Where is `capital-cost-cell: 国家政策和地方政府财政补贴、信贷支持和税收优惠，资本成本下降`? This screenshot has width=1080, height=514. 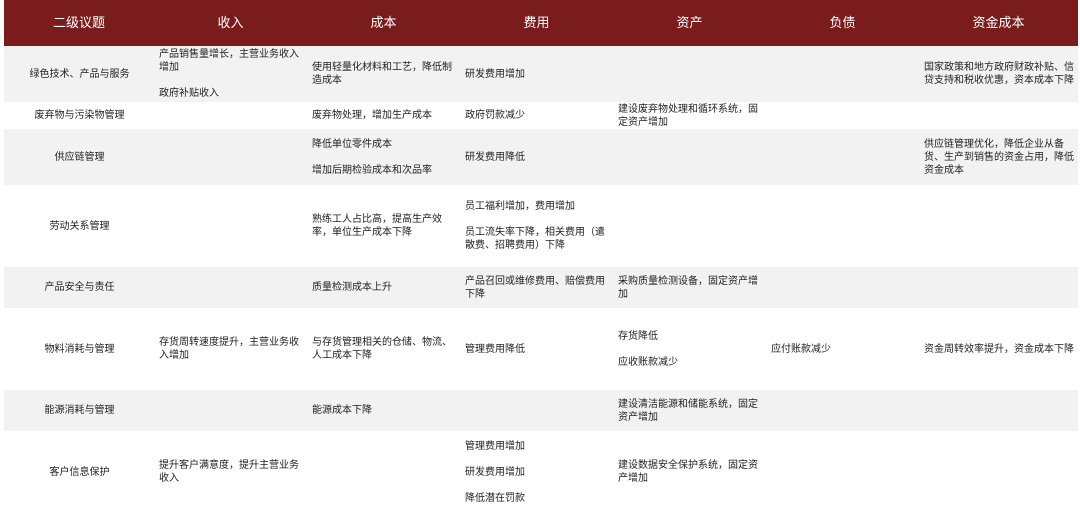
capital-cost-cell: 国家政策和地方政府财政补贴、信贷支持和税收优惠，资本成本下降 is located at coordinates (998, 74).